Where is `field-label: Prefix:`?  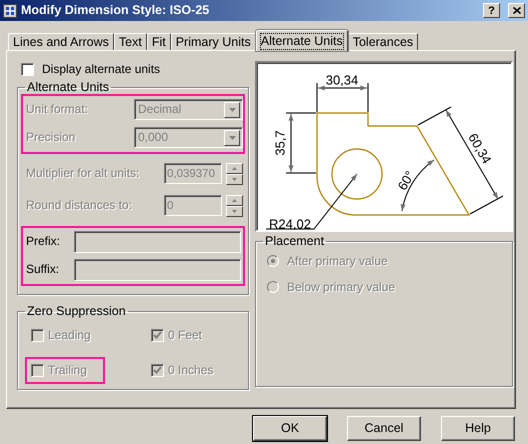
field-label: Prefix: is located at coordinates (43, 241).